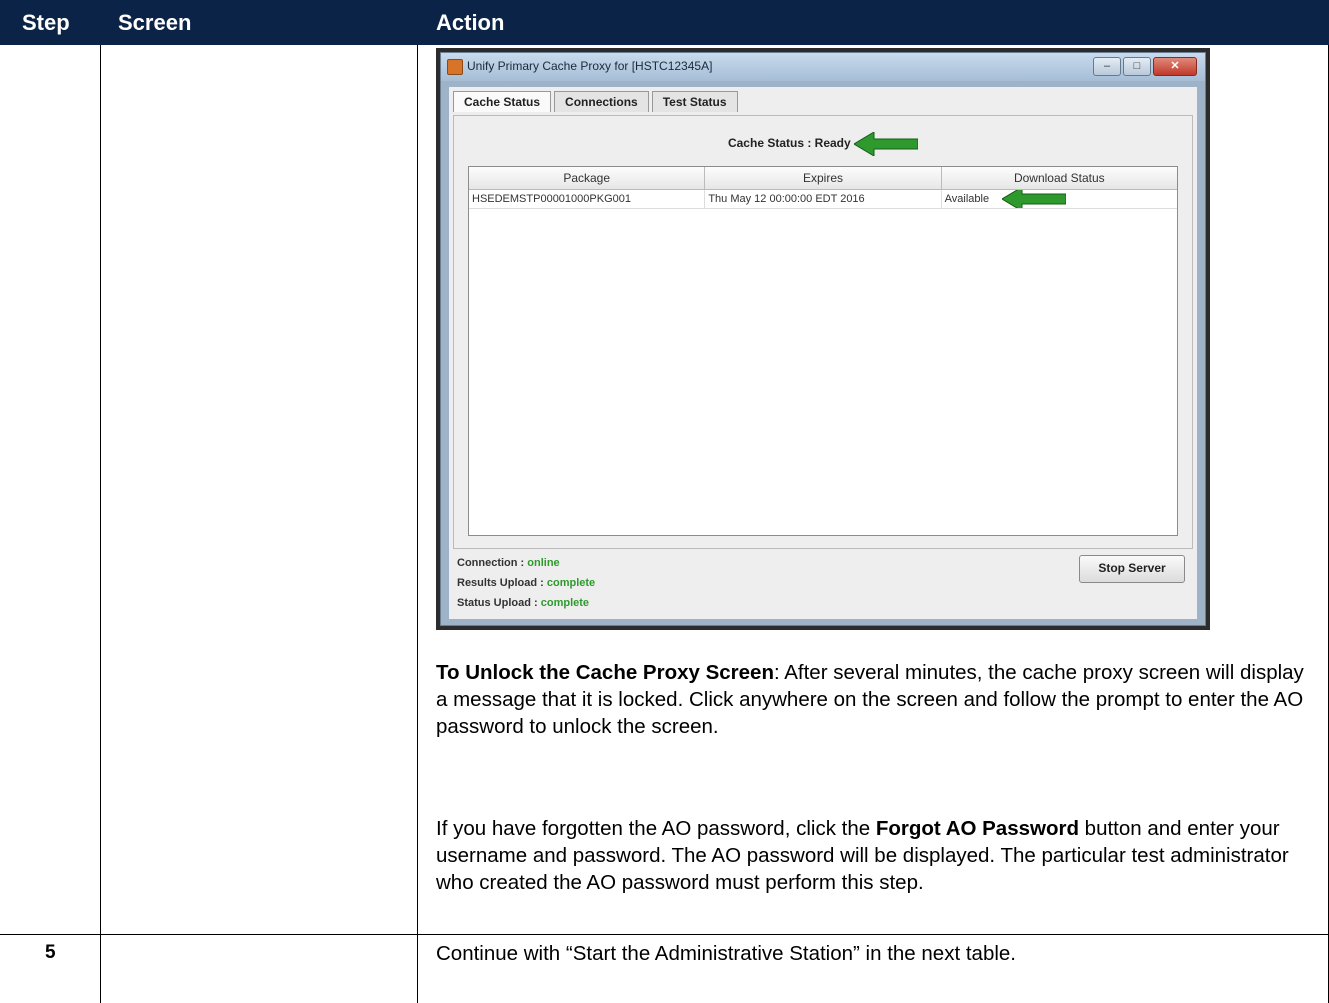 The height and width of the screenshot is (1003, 1329). Describe the element at coordinates (523, 603) in the screenshot. I see `status-upload-status: Status Upload : complete` at that location.